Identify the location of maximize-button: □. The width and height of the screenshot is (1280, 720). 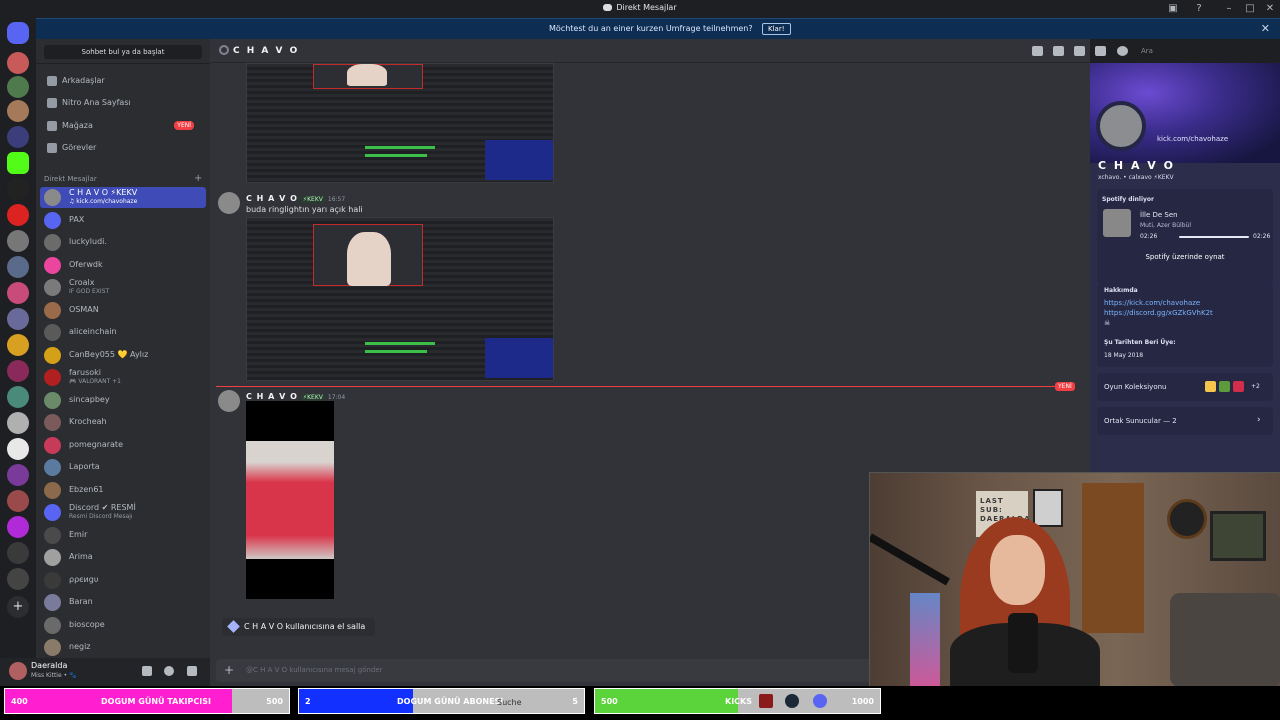
(1250, 9).